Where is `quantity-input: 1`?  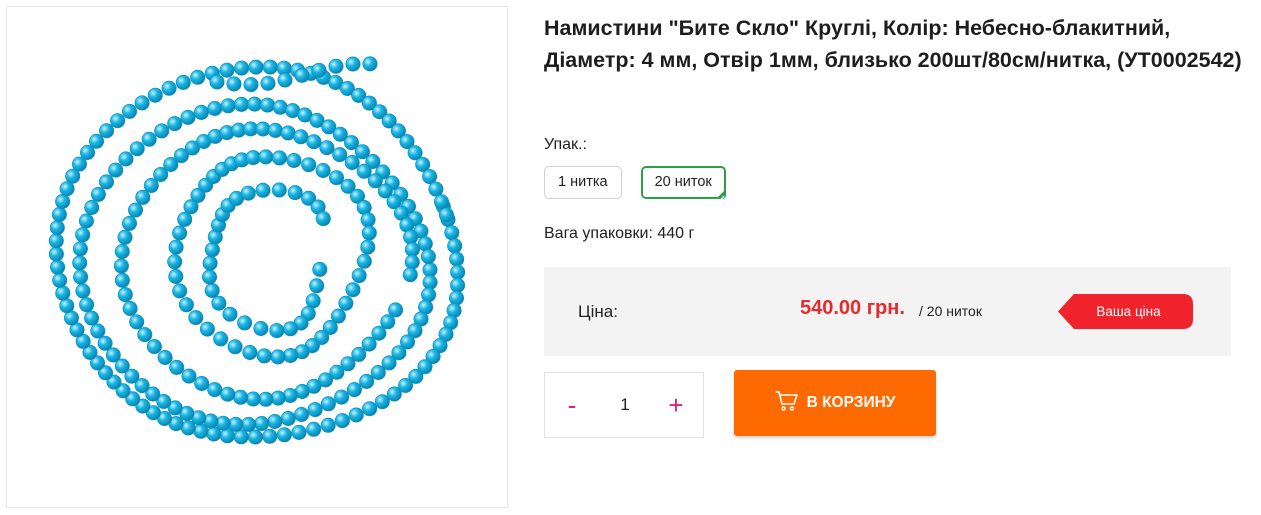
quantity-input: 1 is located at coordinates (625, 405).